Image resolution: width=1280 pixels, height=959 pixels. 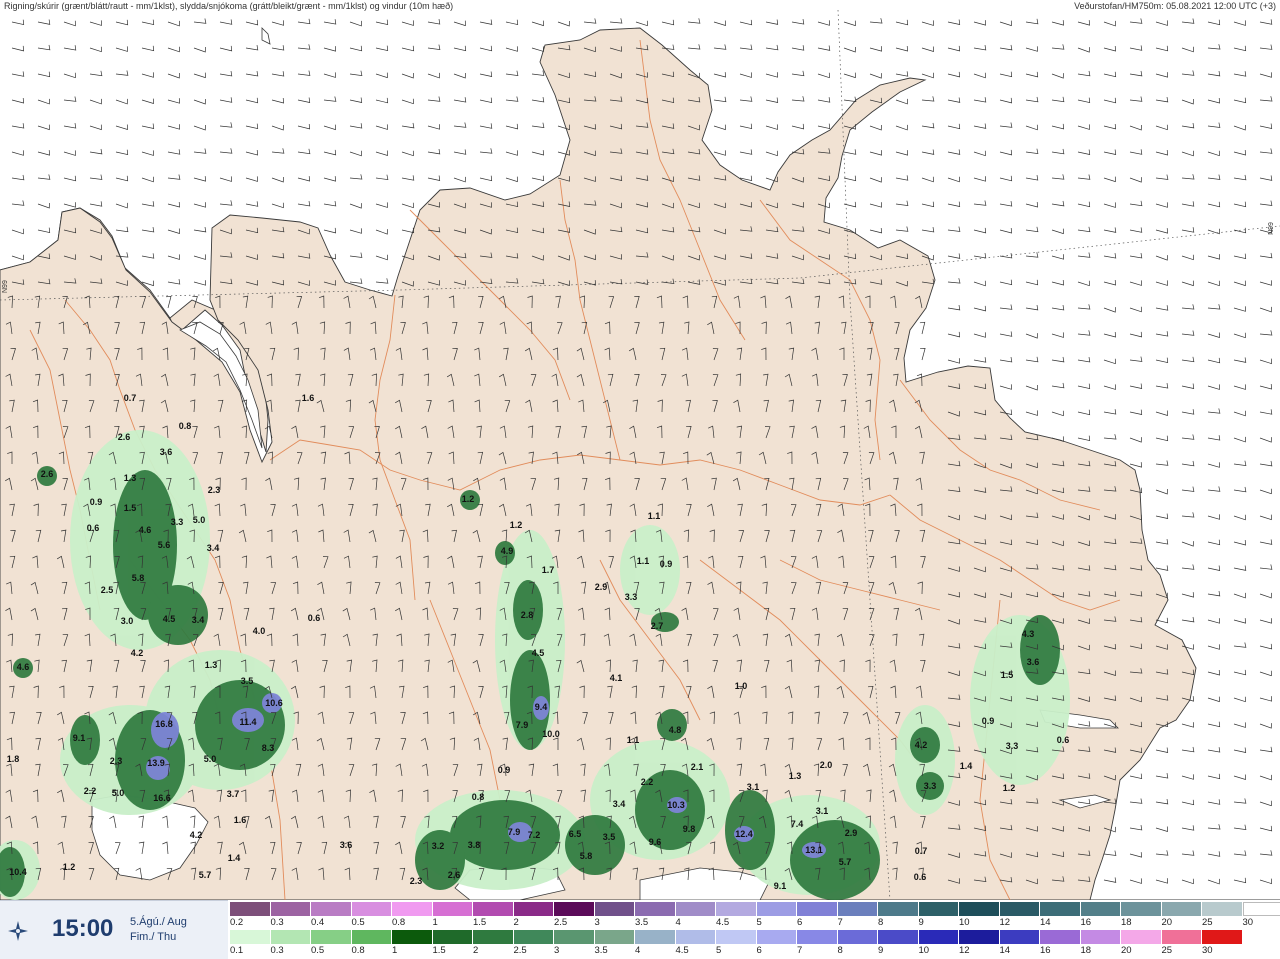 What do you see at coordinates (169, 619) in the screenshot?
I see `precip-value-label: 4.5` at bounding box center [169, 619].